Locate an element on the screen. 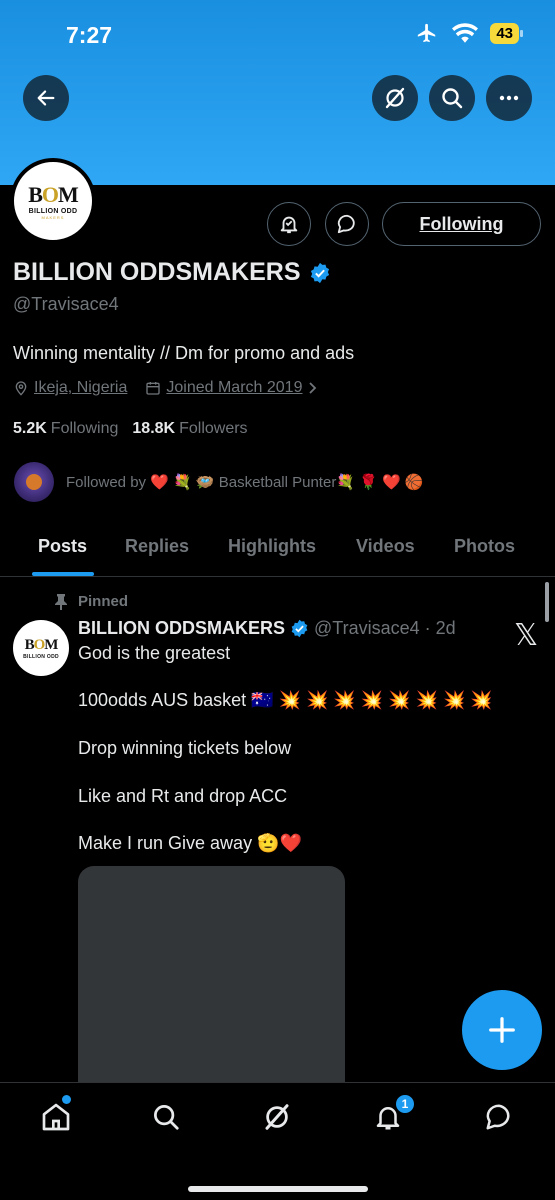 The width and height of the screenshot is (555, 1200). nav-grok is located at coordinates (277, 1117).